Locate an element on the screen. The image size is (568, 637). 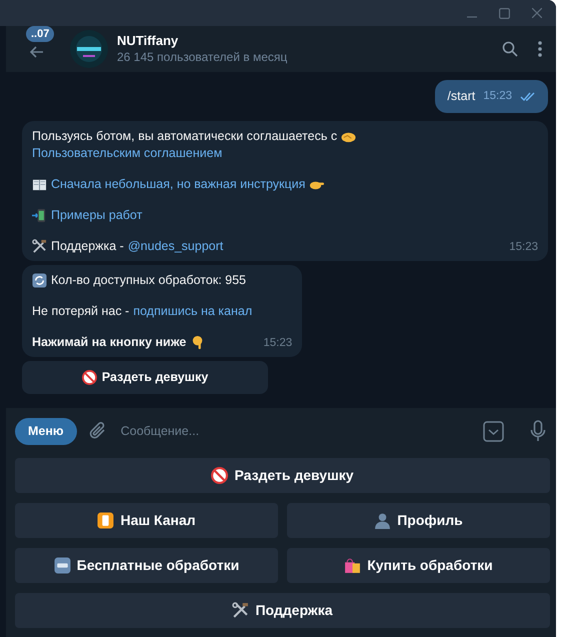
menu-button: Меню is located at coordinates (46, 431).